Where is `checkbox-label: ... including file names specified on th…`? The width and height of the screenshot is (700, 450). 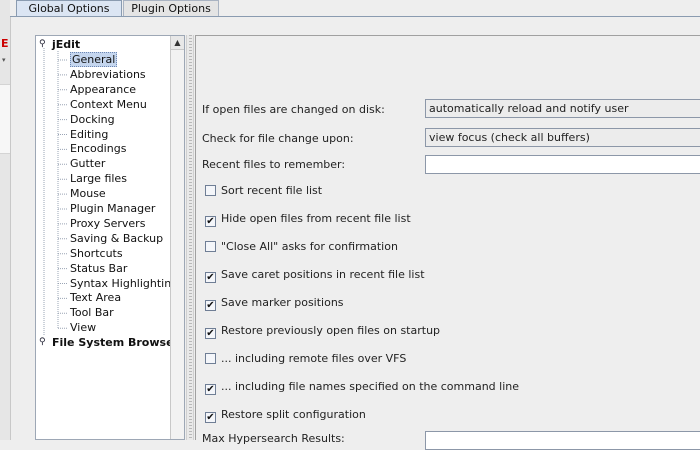 checkbox-label: ... including file names specified on th… is located at coordinates (370, 386).